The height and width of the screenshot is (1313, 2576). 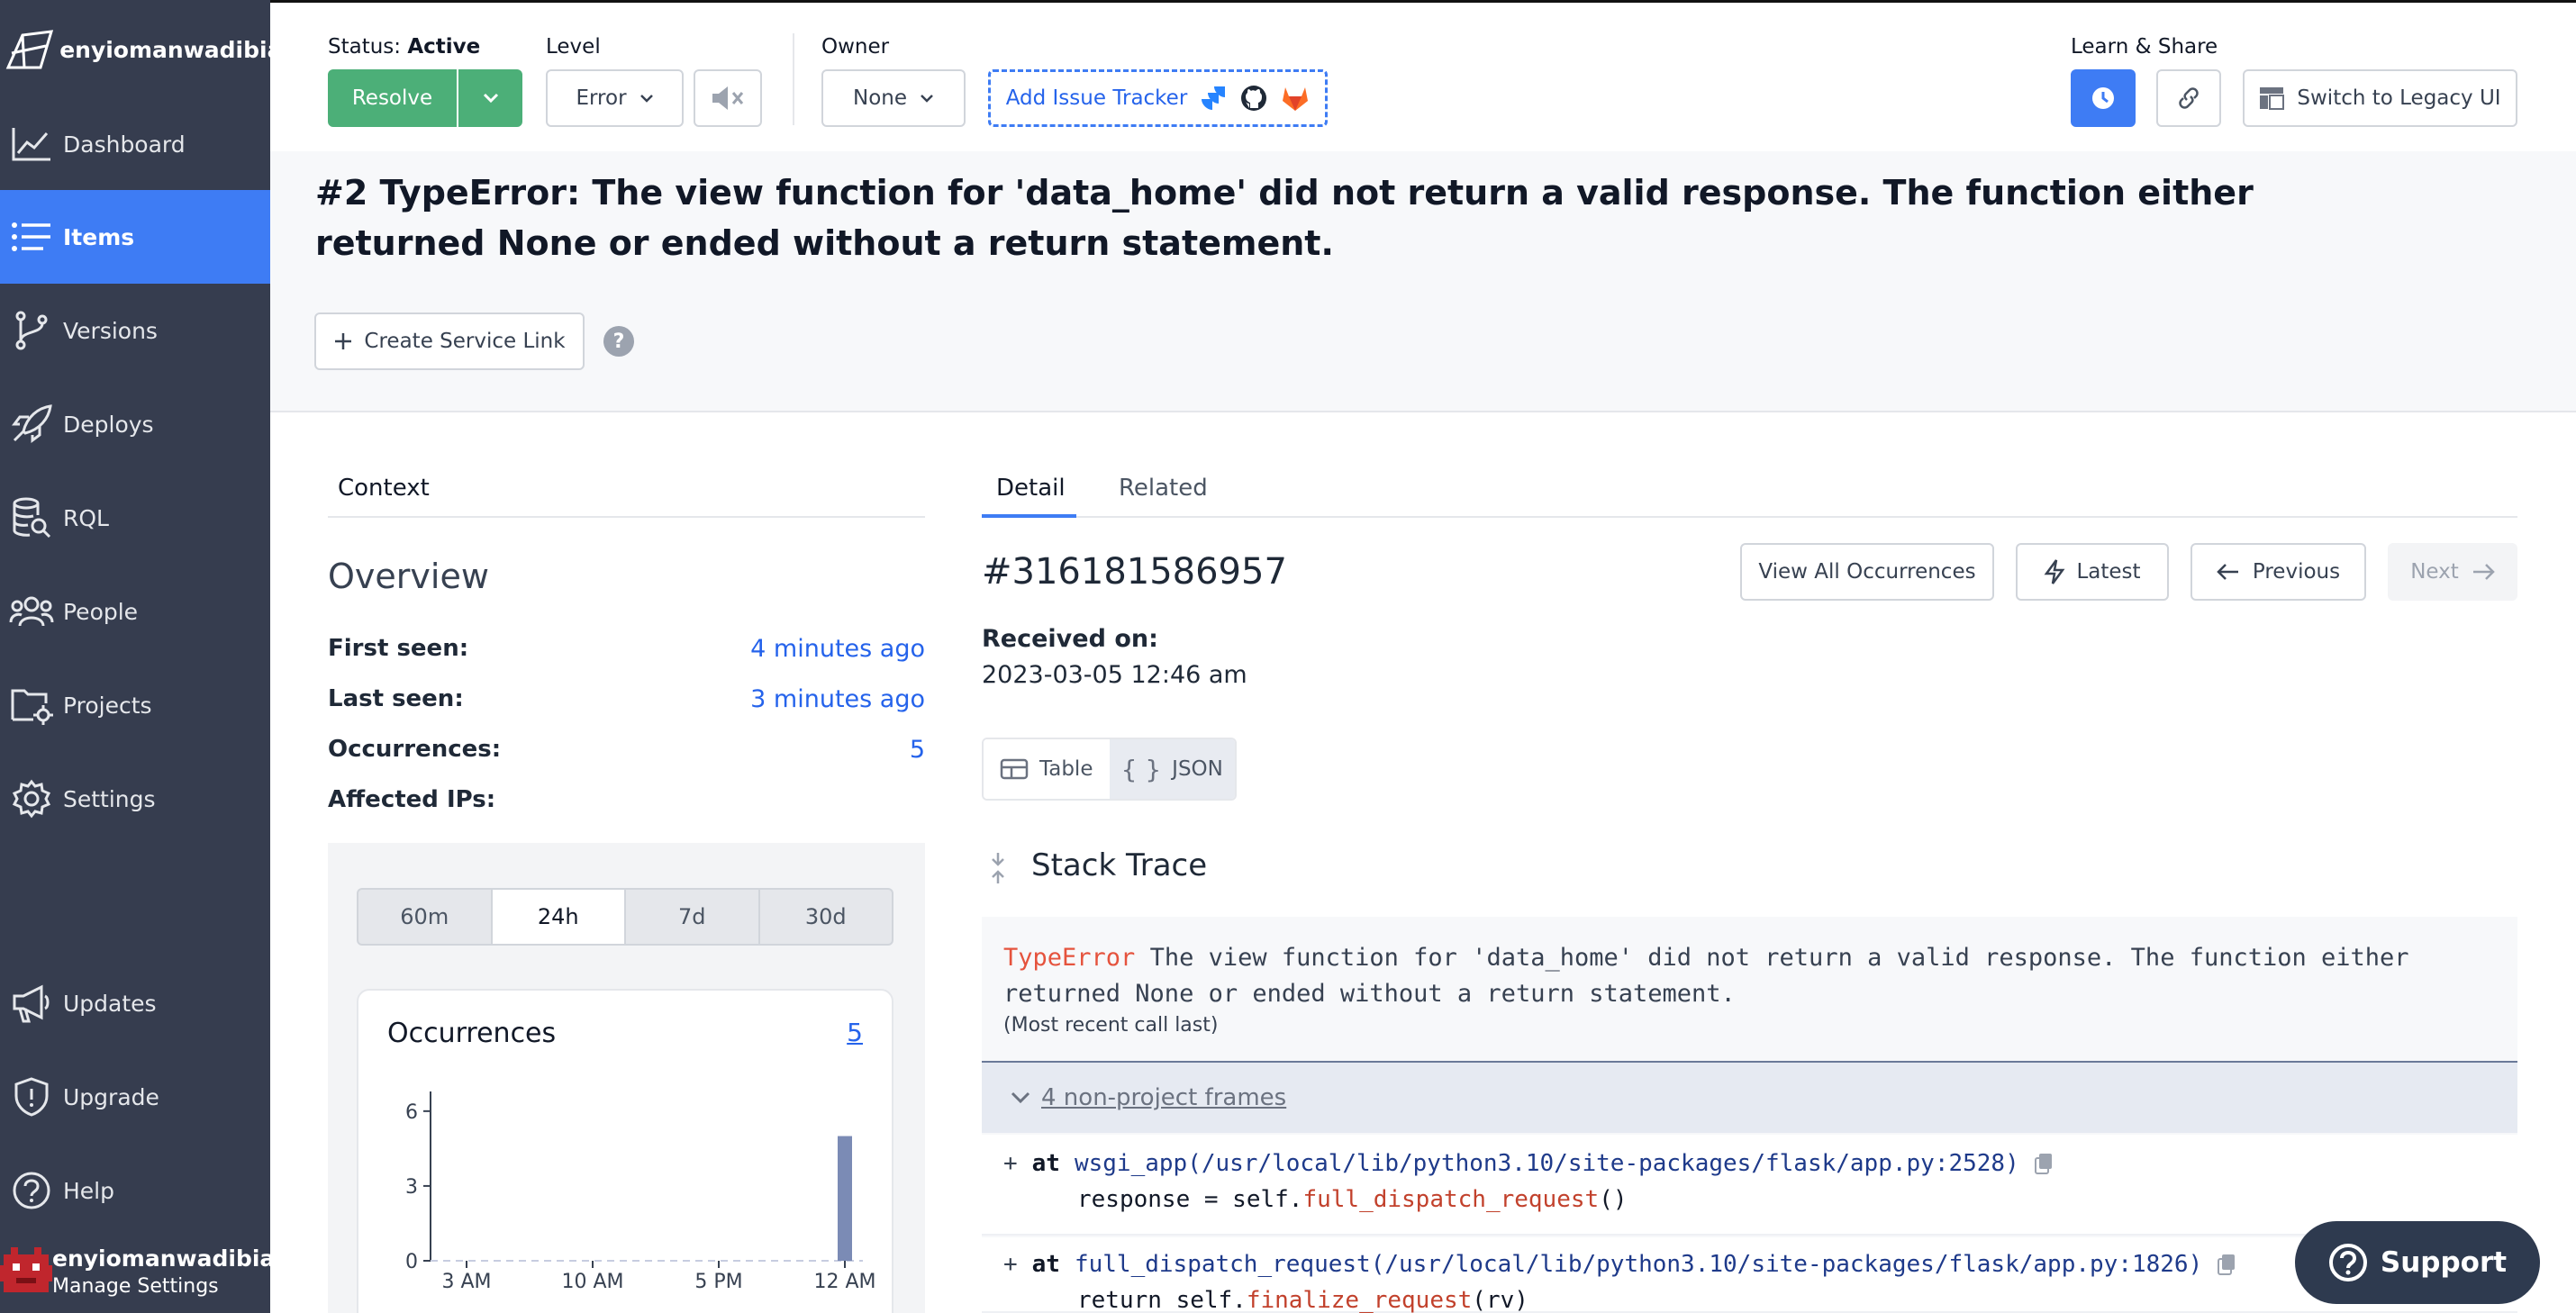 I want to click on occurrence-id: #316181586957, so click(x=1134, y=572).